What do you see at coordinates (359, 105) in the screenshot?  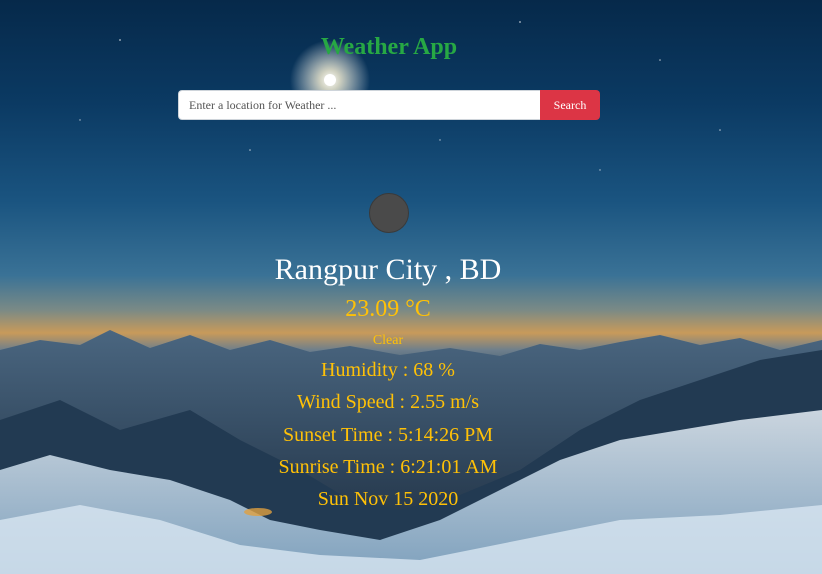 I see `search-input` at bounding box center [359, 105].